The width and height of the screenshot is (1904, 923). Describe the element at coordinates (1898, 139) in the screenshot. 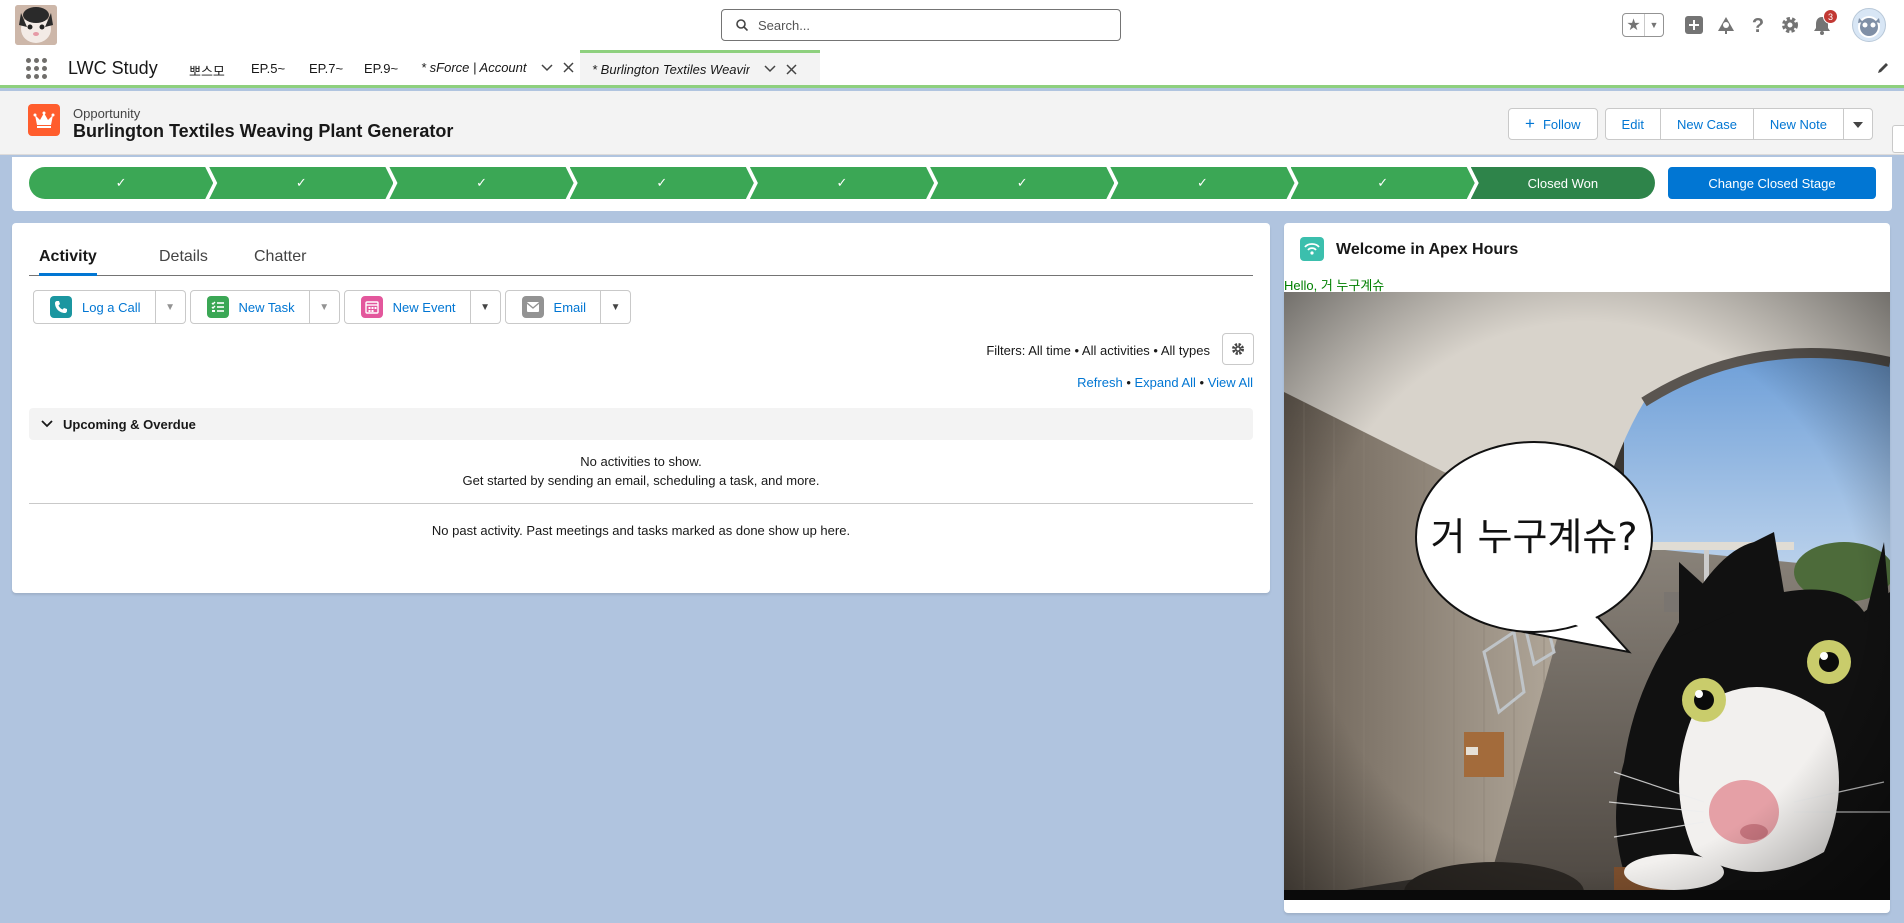

I see `utility-side-tab` at that location.